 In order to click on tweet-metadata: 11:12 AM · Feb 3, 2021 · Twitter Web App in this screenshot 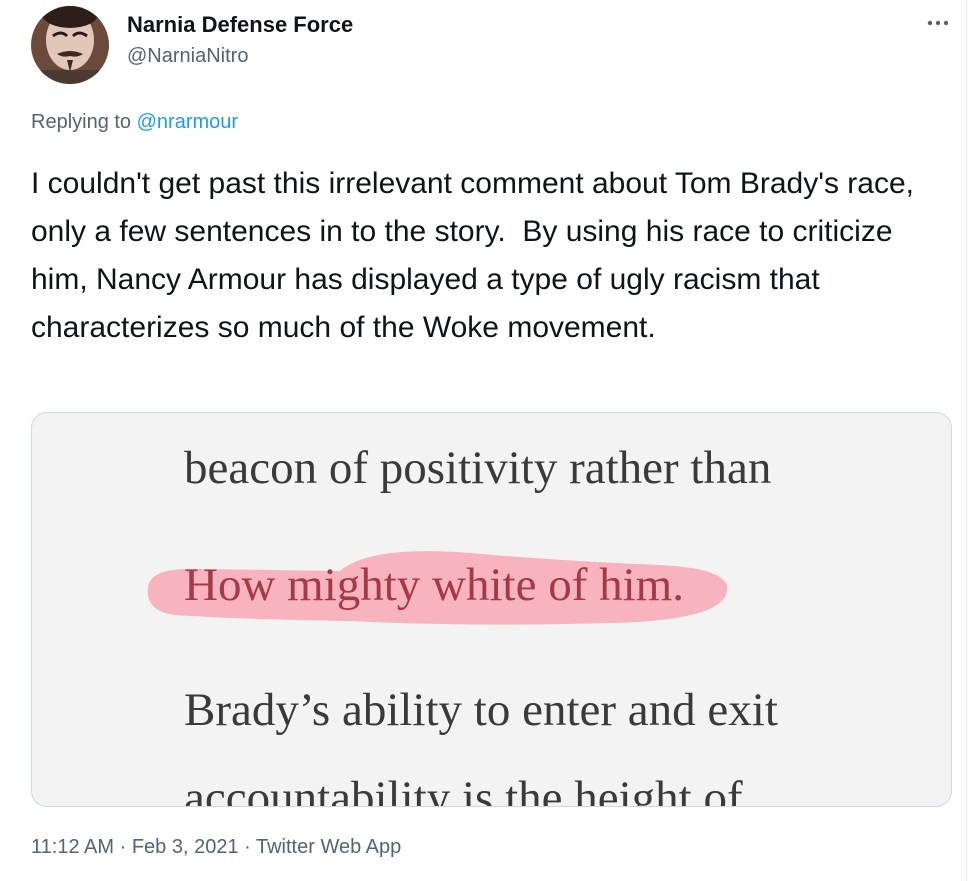, I will do `click(216, 847)`.